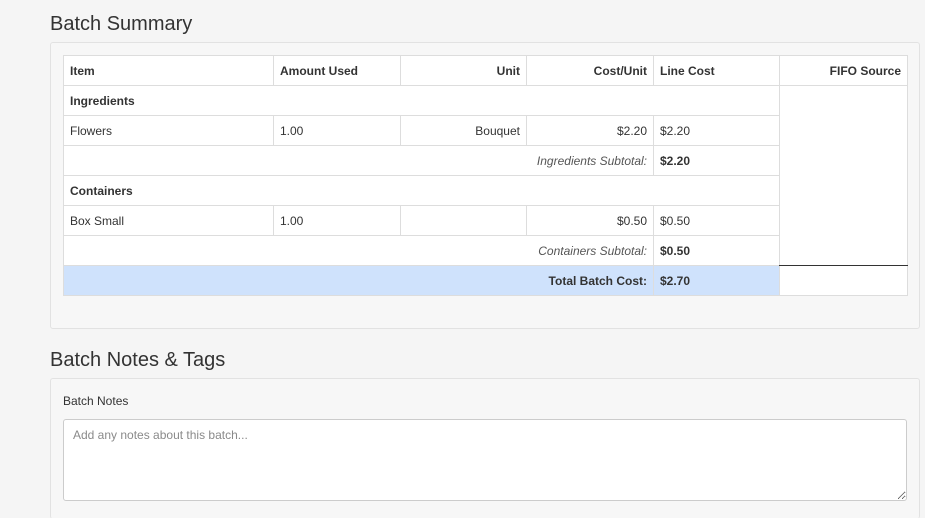 This screenshot has width=925, height=518. Describe the element at coordinates (358, 250) in the screenshot. I see `containers-subtotal-label: Containers Subtotal:` at that location.